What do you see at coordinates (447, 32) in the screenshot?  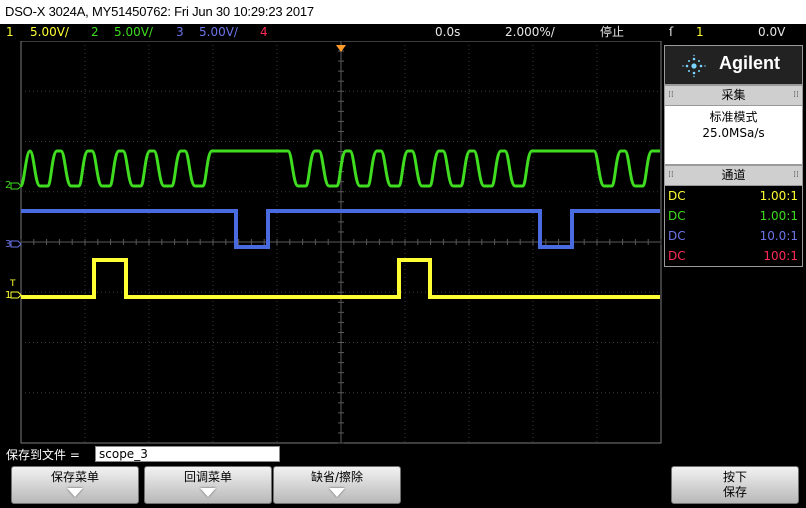 I see `time-offset: 0.0s` at bounding box center [447, 32].